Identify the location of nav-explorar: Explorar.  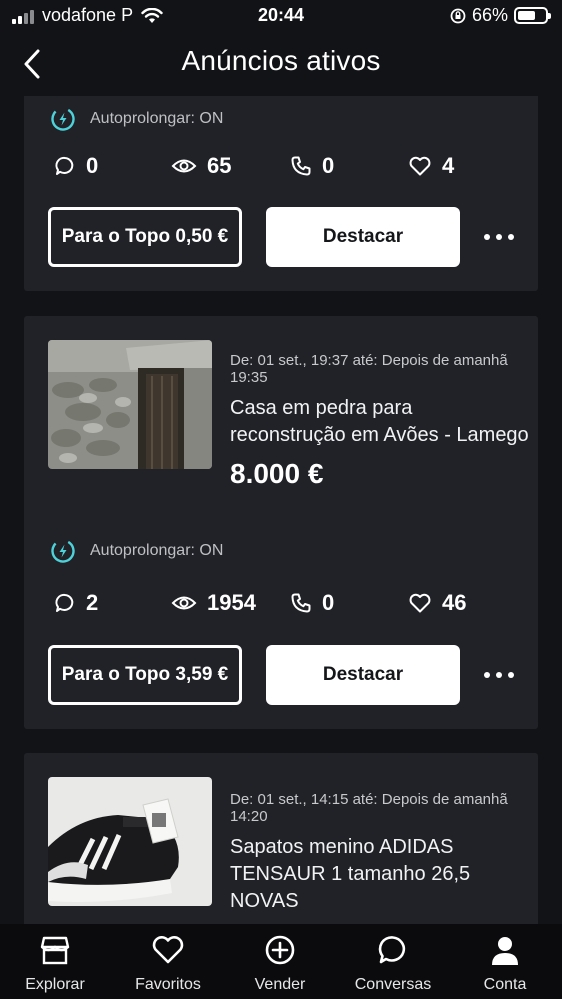
(55, 964).